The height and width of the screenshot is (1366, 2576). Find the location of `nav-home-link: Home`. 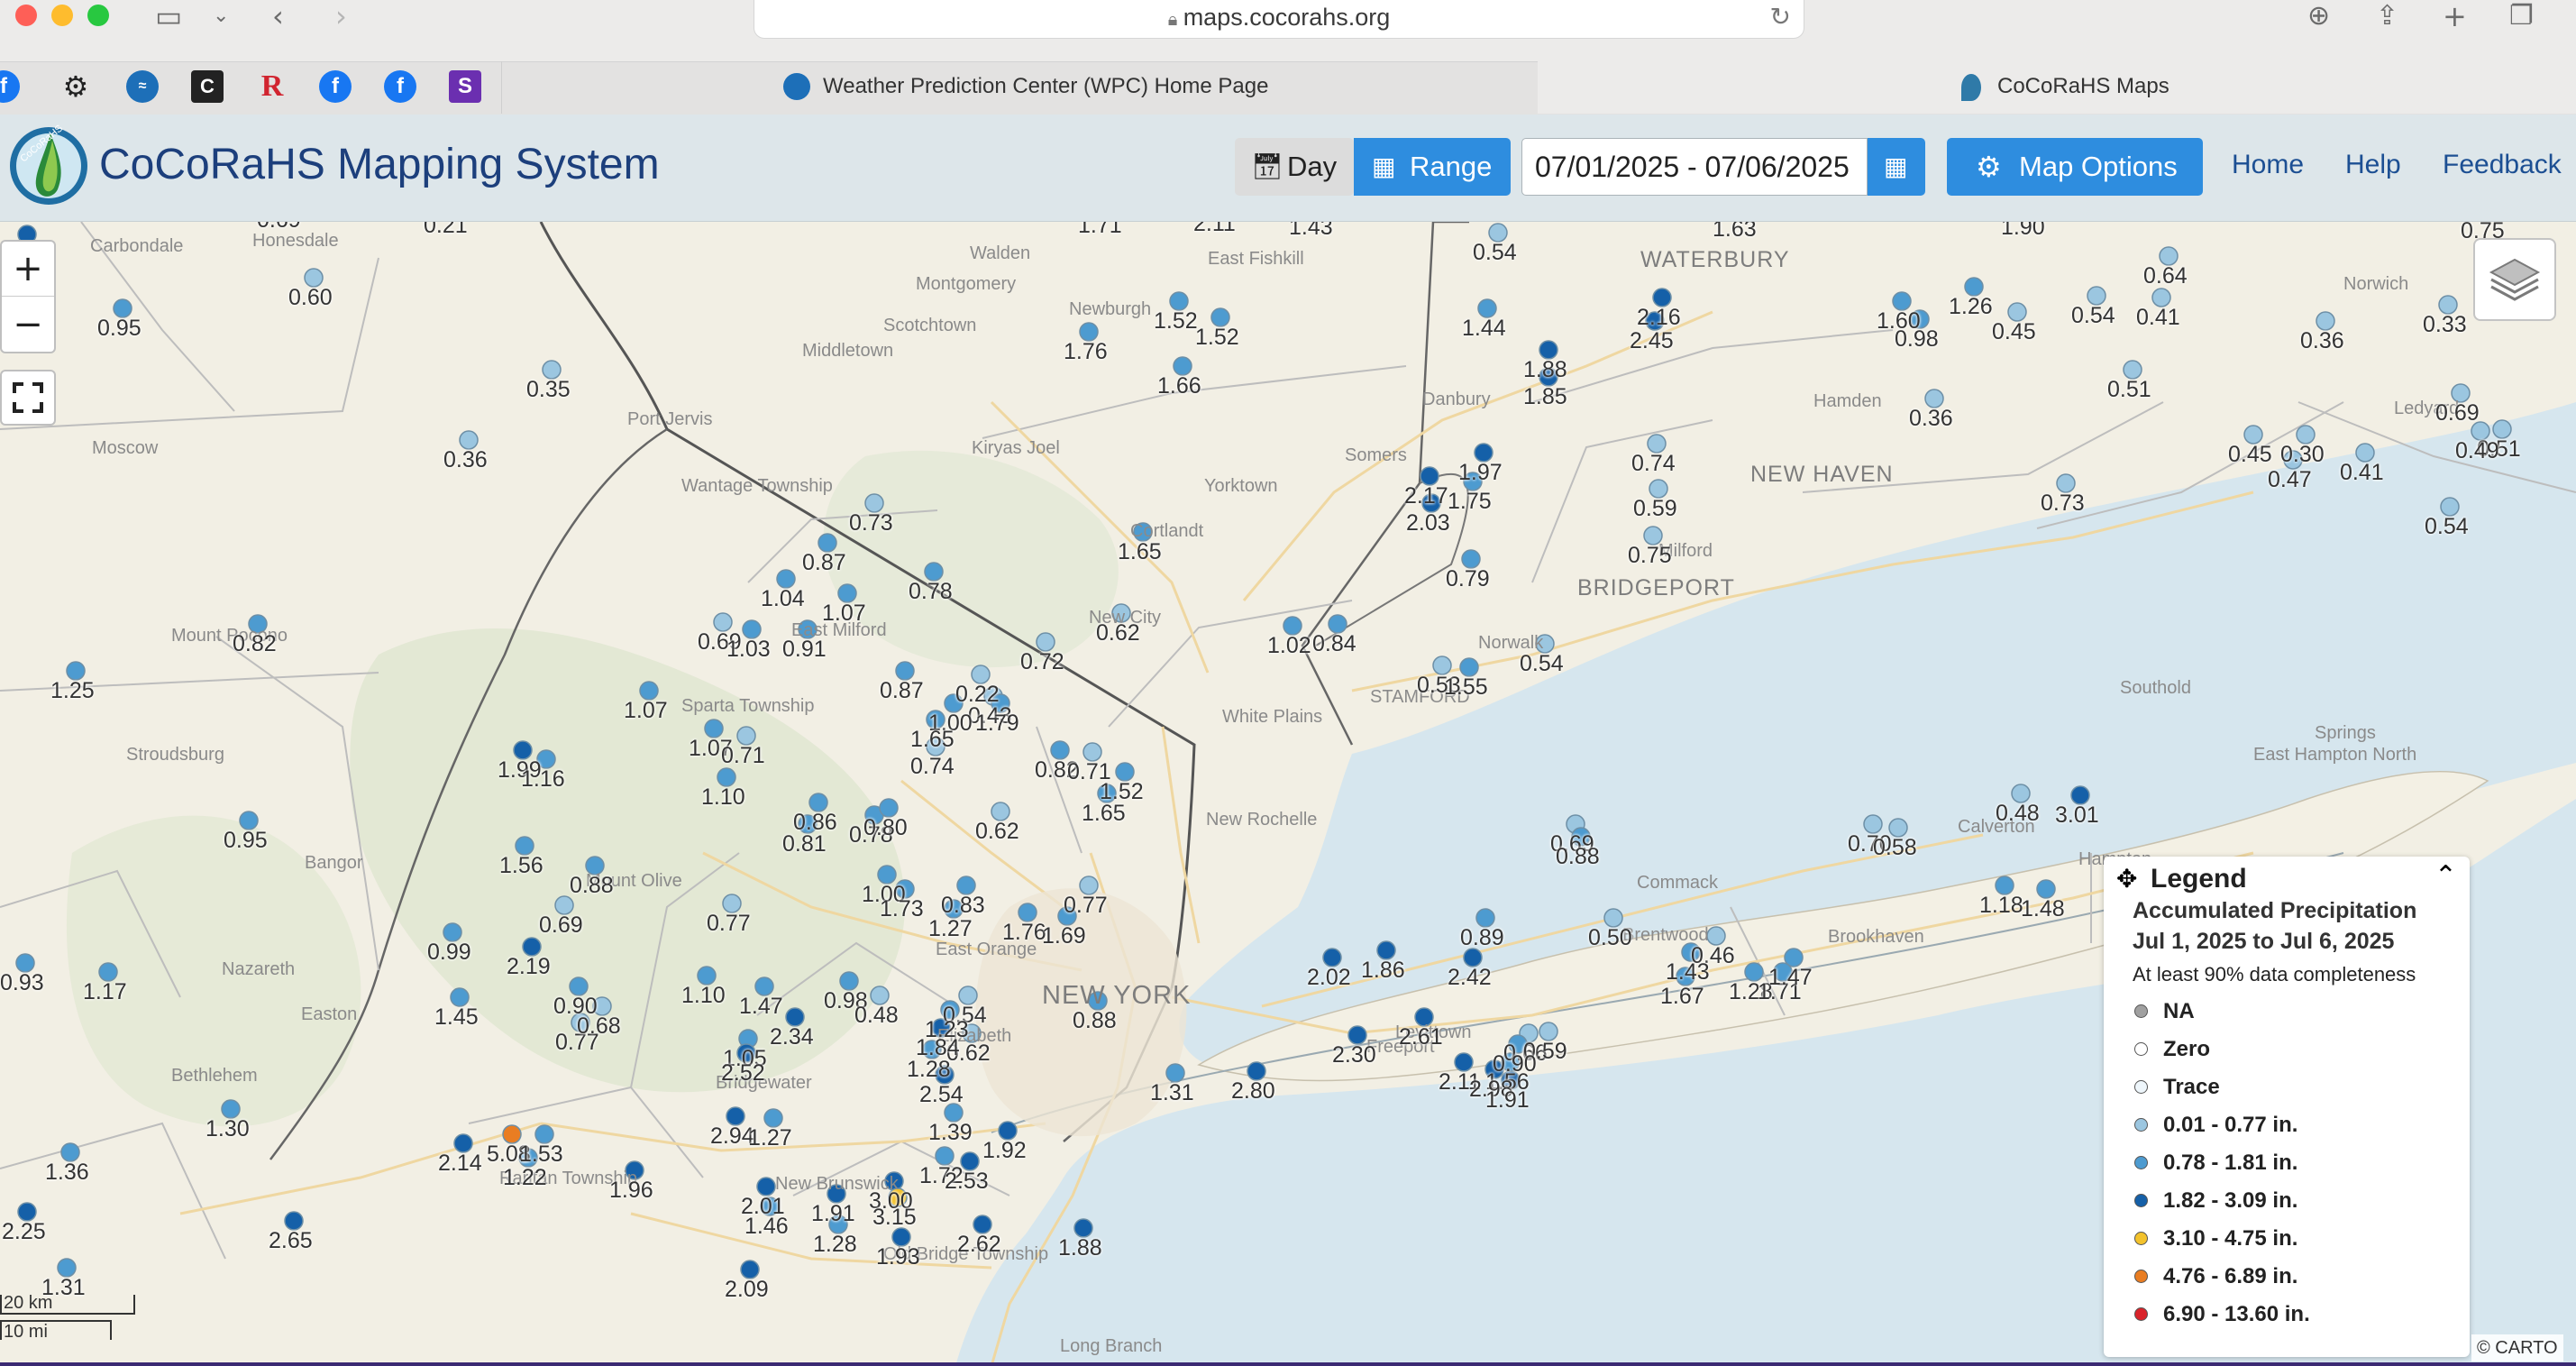

nav-home-link: Home is located at coordinates (2268, 165).